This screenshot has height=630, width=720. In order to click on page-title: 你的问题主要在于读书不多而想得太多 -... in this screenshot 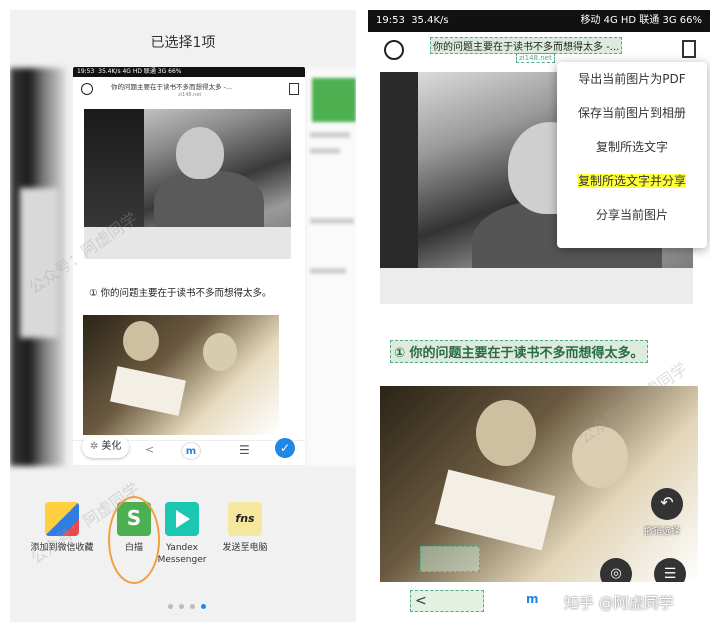, I will do `click(526, 45)`.